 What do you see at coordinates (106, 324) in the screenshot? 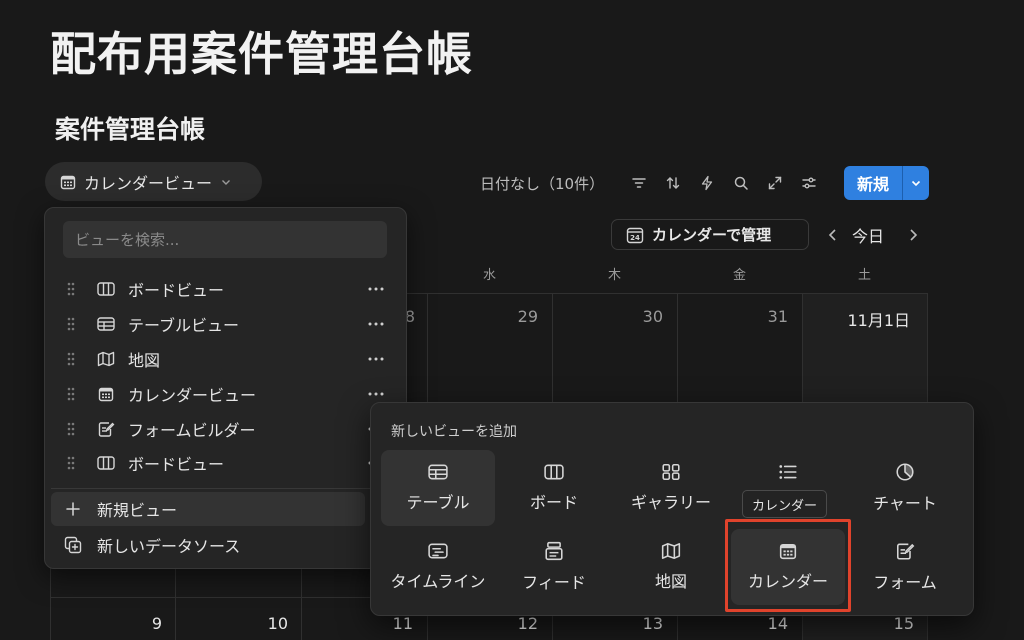
I see `table-icon` at bounding box center [106, 324].